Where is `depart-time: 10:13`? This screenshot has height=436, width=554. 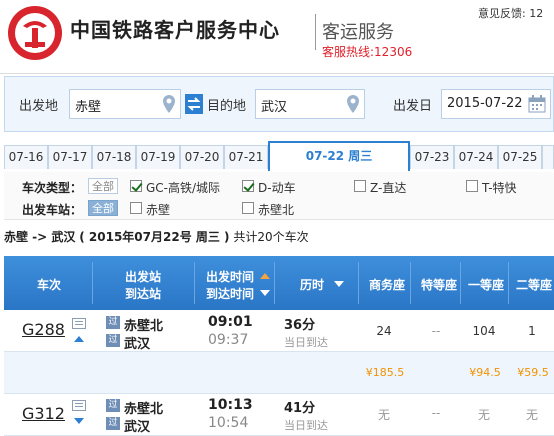
depart-time: 10:13 is located at coordinates (230, 405).